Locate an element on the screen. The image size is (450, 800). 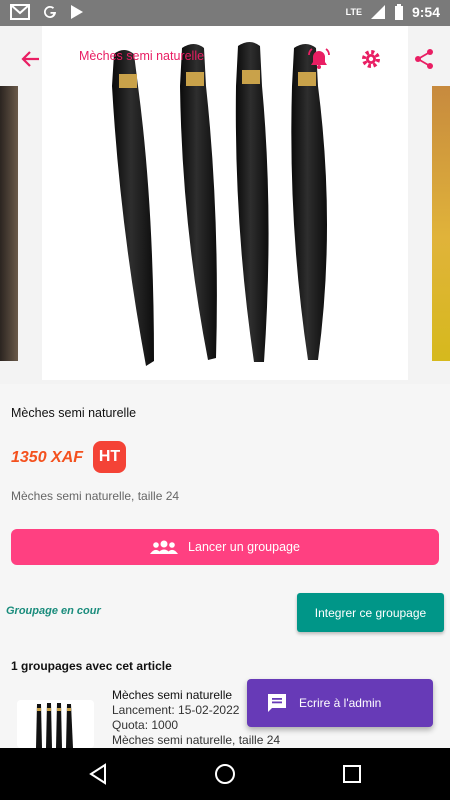
settings-button is located at coordinates (371, 59).